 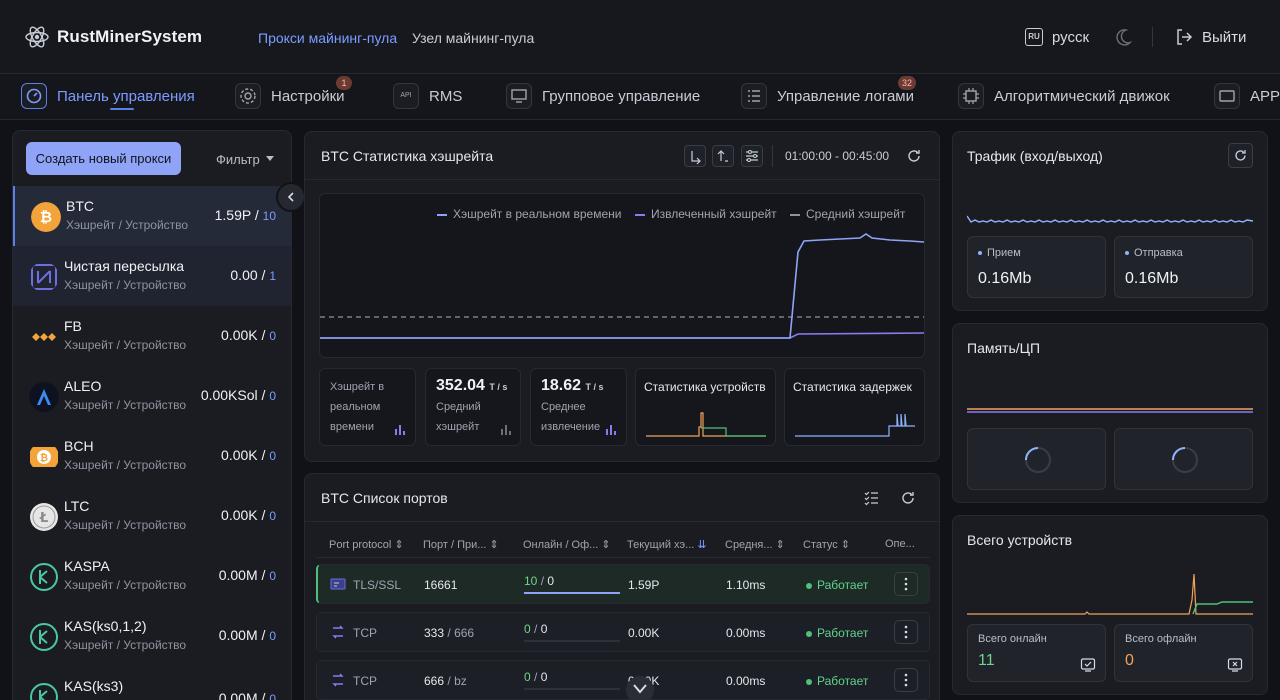 I want to click on coin-item-kaspa: KASPA Хэшрейт / Устройство 0.00M / 0, so click(x=152, y=576).